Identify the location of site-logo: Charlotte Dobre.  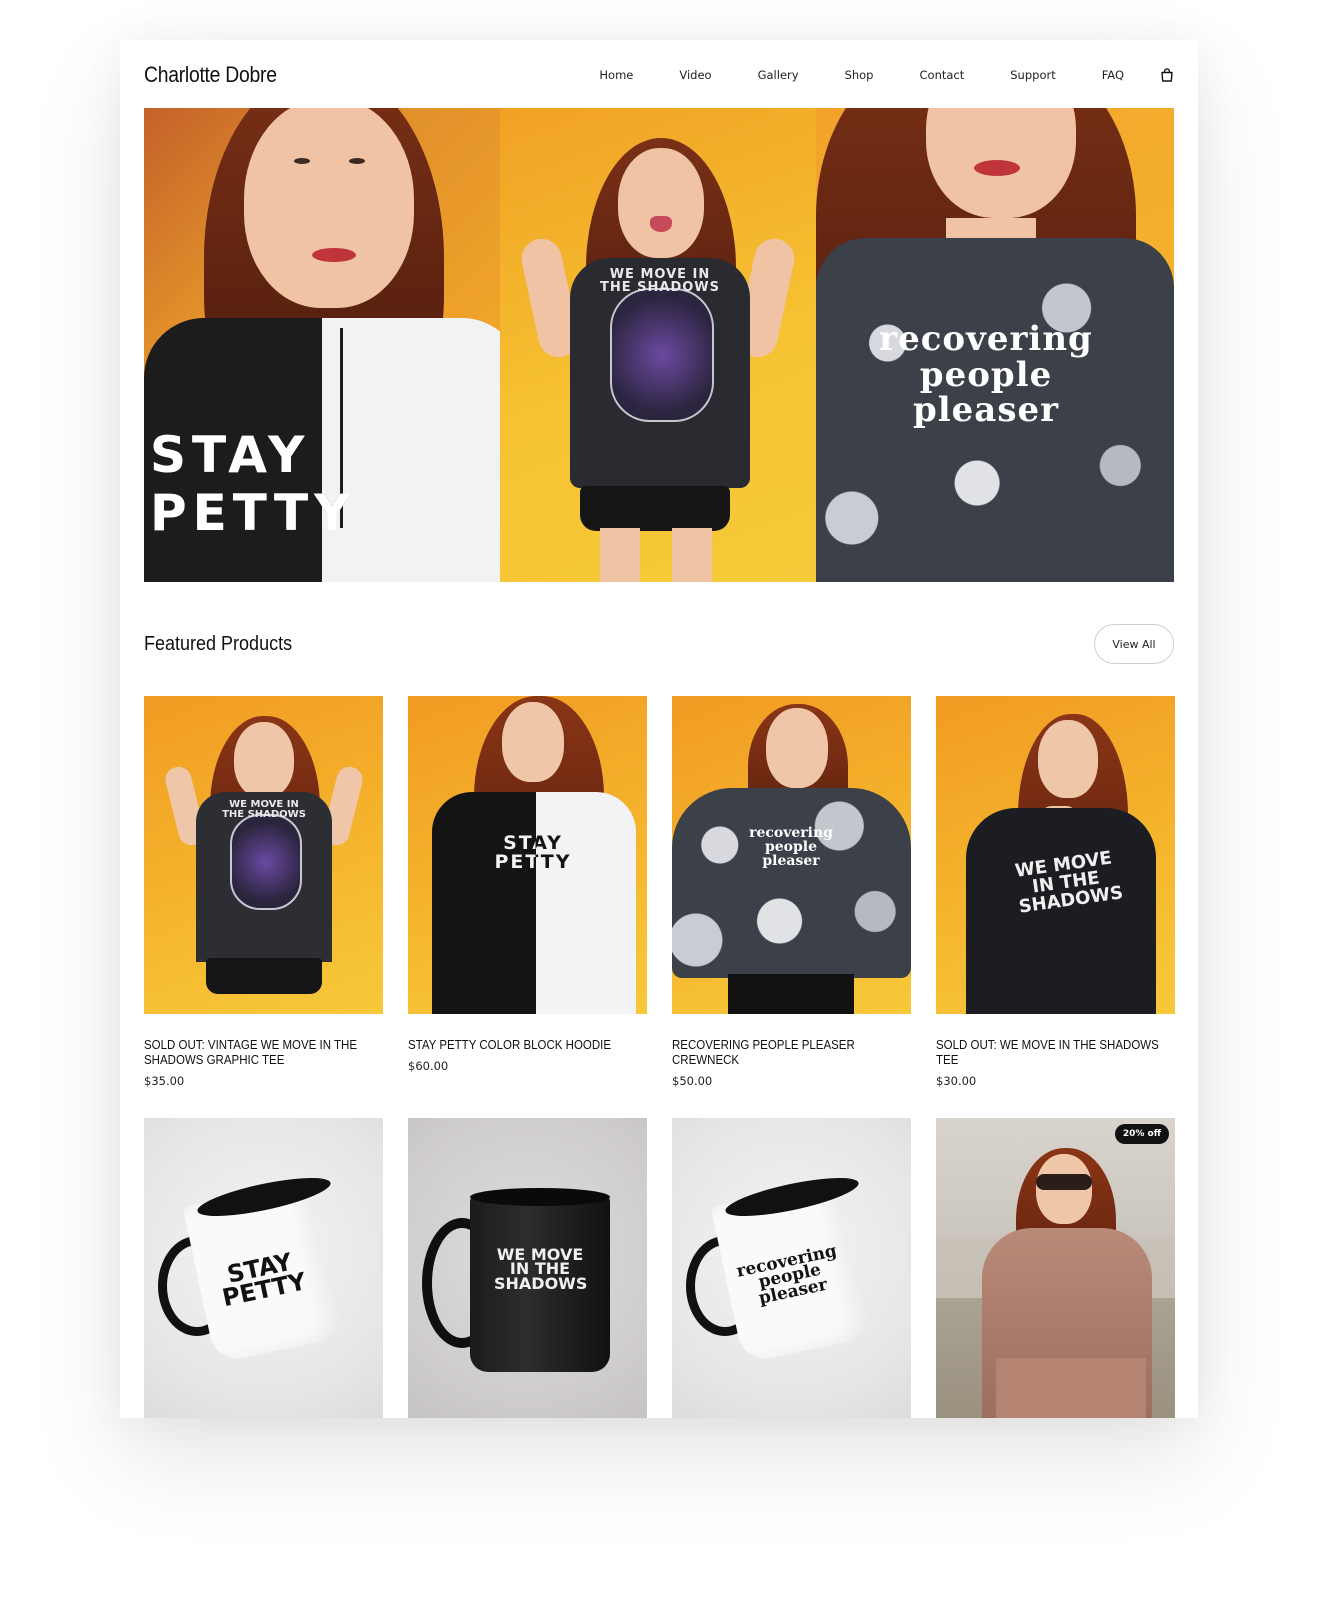
(210, 75).